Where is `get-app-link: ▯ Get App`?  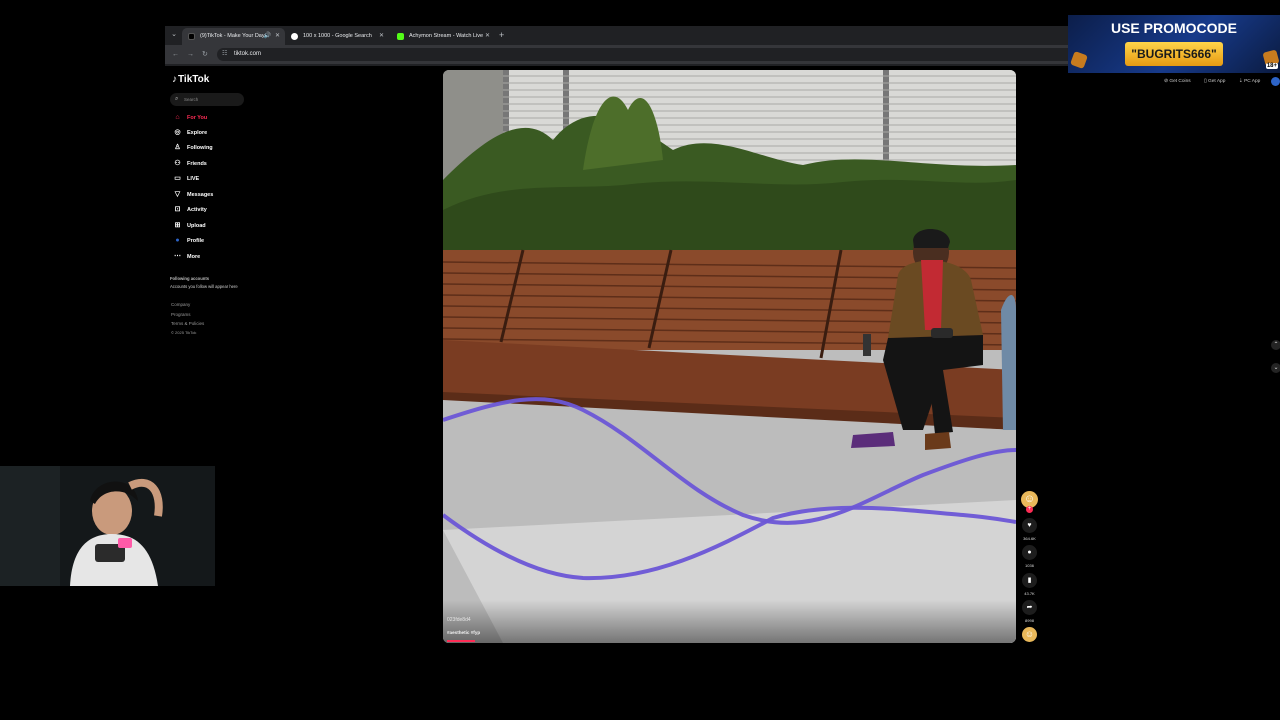
get-app-link: ▯ Get App is located at coordinates (1217, 81).